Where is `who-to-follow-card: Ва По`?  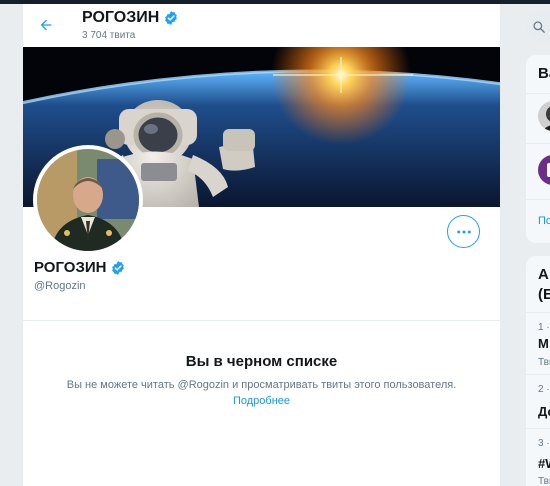 who-to-follow-card: Ва По is located at coordinates (538, 149).